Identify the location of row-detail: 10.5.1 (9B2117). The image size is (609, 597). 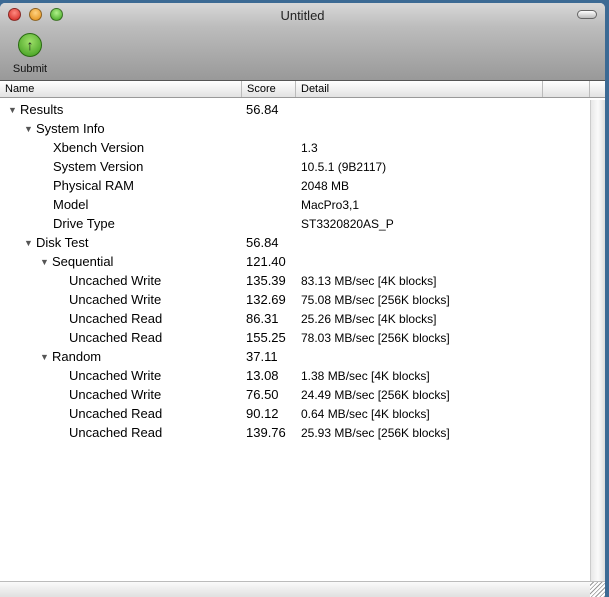
(344, 166).